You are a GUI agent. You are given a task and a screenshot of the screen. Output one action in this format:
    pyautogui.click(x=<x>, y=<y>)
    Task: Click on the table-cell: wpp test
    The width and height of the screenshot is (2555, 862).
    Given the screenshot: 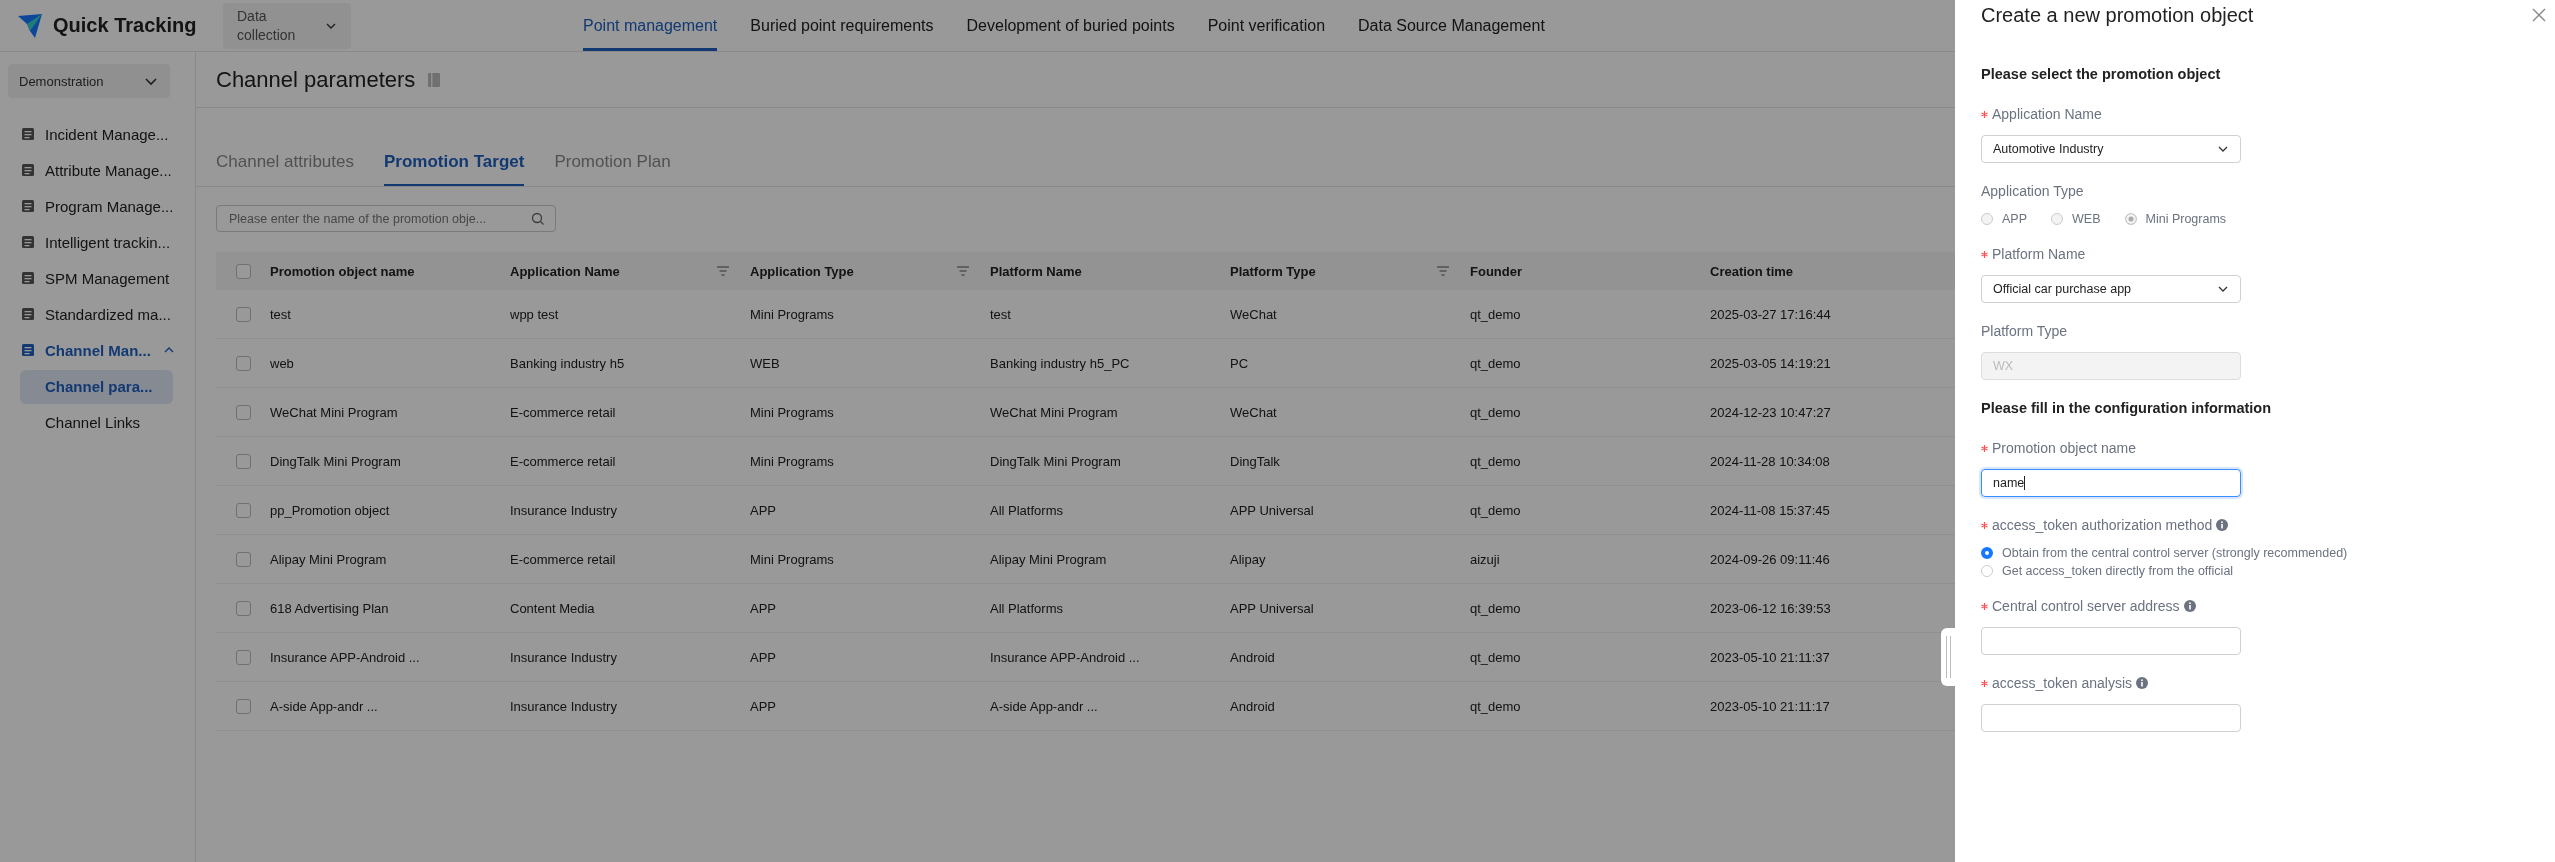 What is the action you would take?
    pyautogui.click(x=534, y=314)
    